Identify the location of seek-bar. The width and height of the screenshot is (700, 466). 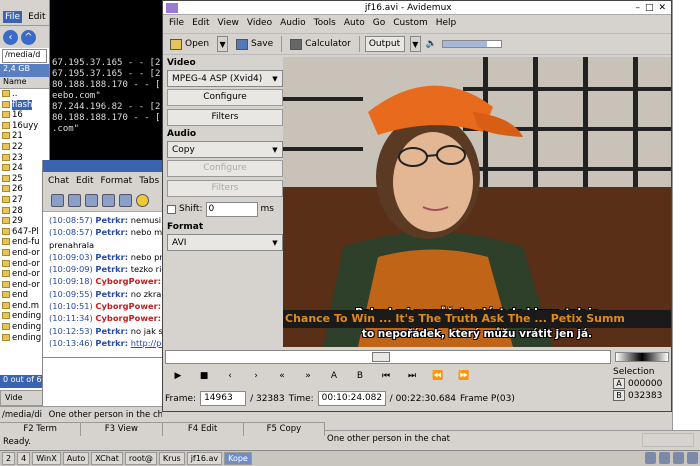
(388, 357).